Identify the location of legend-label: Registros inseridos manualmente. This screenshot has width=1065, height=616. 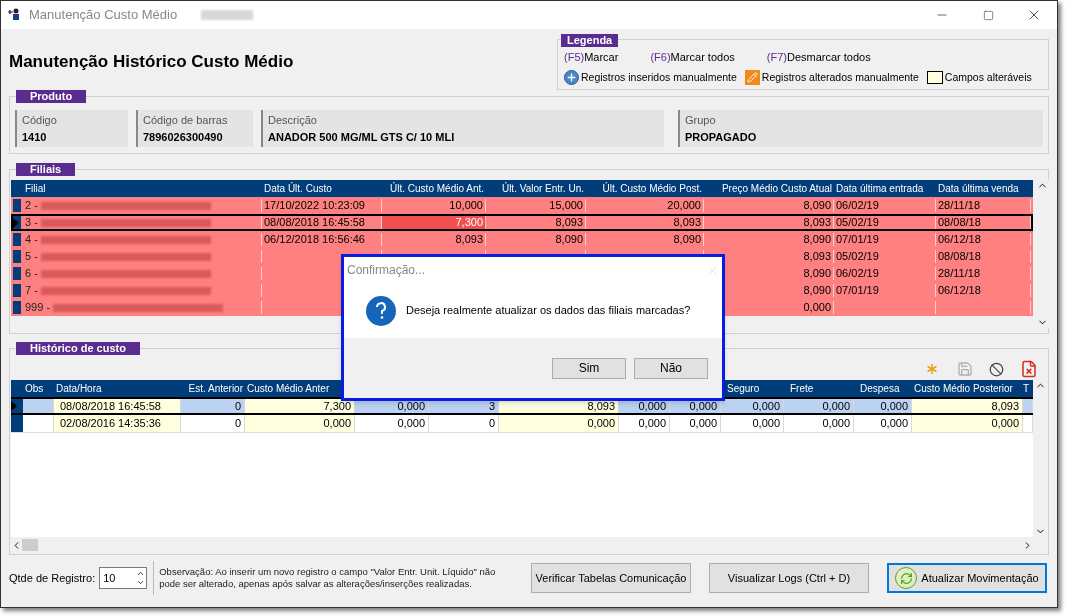
(659, 77).